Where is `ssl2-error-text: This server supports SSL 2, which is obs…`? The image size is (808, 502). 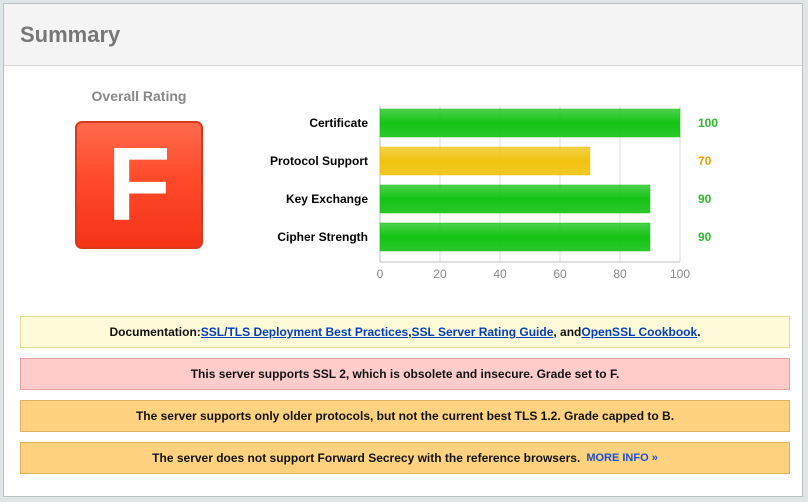 ssl2-error-text: This server supports SSL 2, which is obs… is located at coordinates (405, 374).